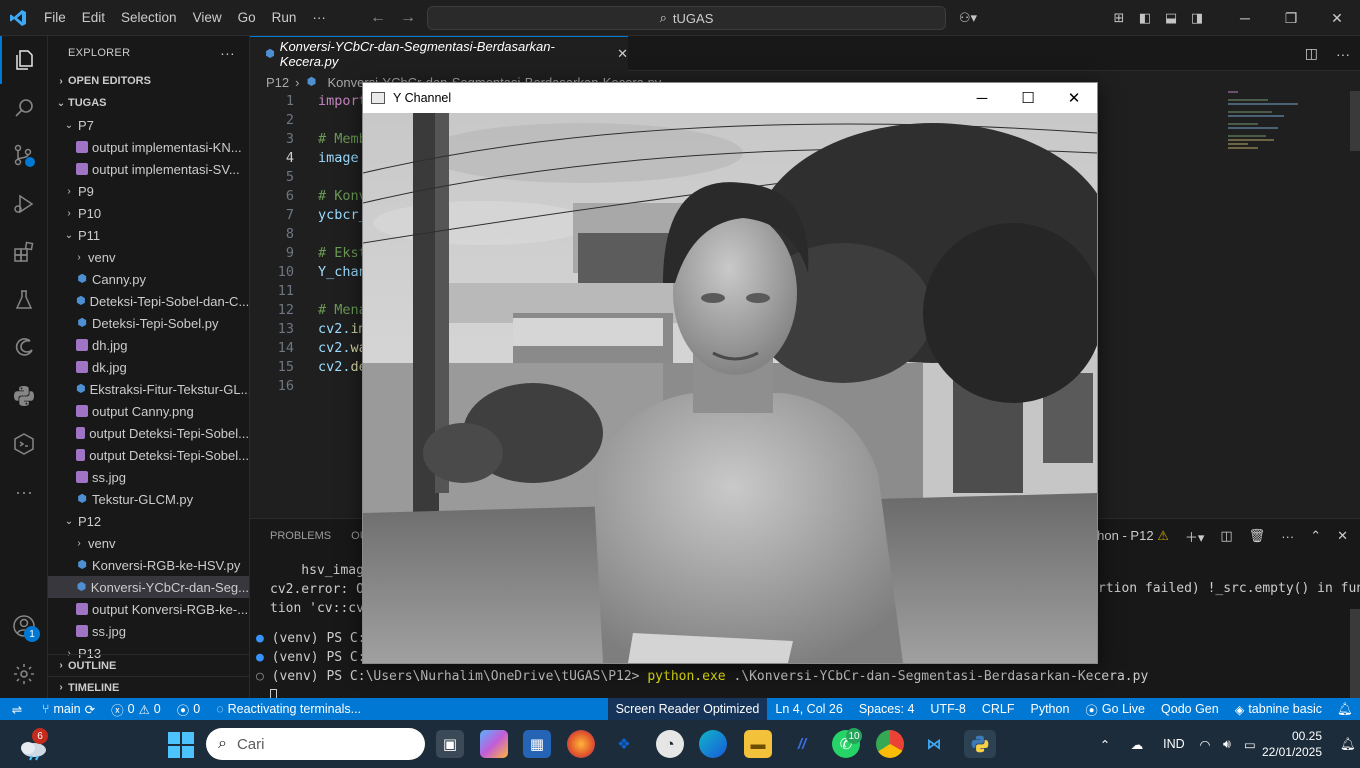 The width and height of the screenshot is (1360, 768). What do you see at coordinates (1291, 18) in the screenshot?
I see `restore-icon: ❐` at bounding box center [1291, 18].